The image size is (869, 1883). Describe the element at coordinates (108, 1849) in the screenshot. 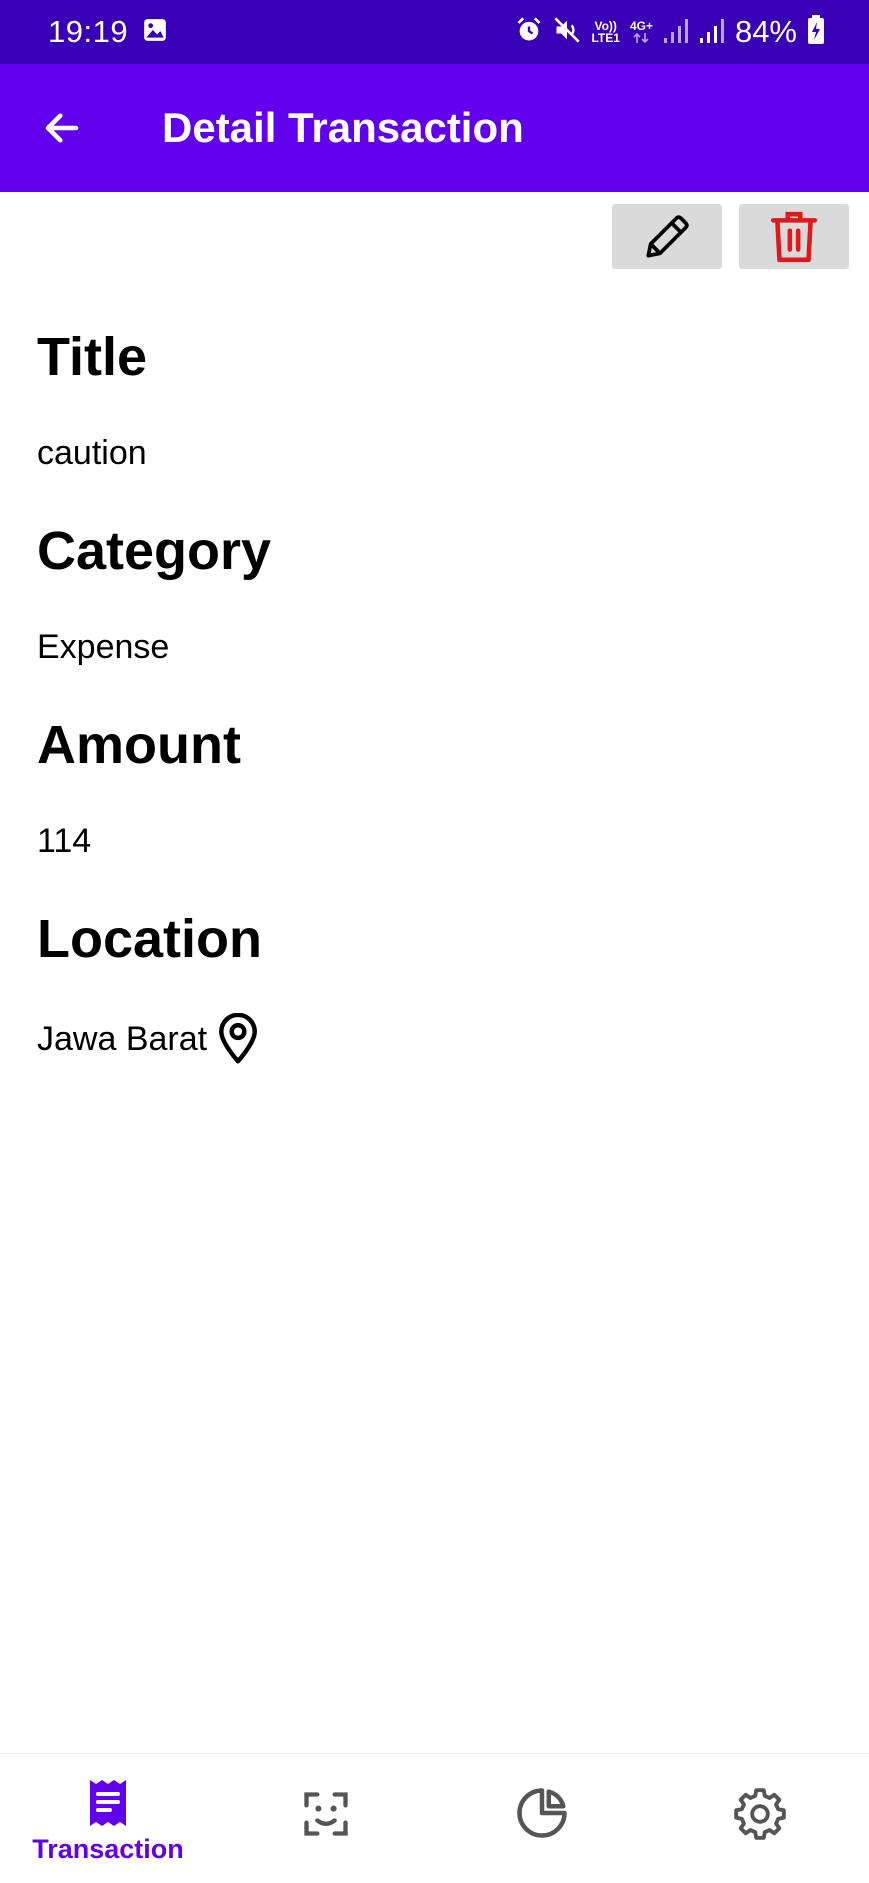

I see `nav-label-transaction: Transaction` at that location.